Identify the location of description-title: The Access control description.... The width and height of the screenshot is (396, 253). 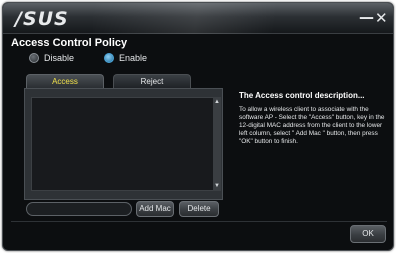
(302, 95).